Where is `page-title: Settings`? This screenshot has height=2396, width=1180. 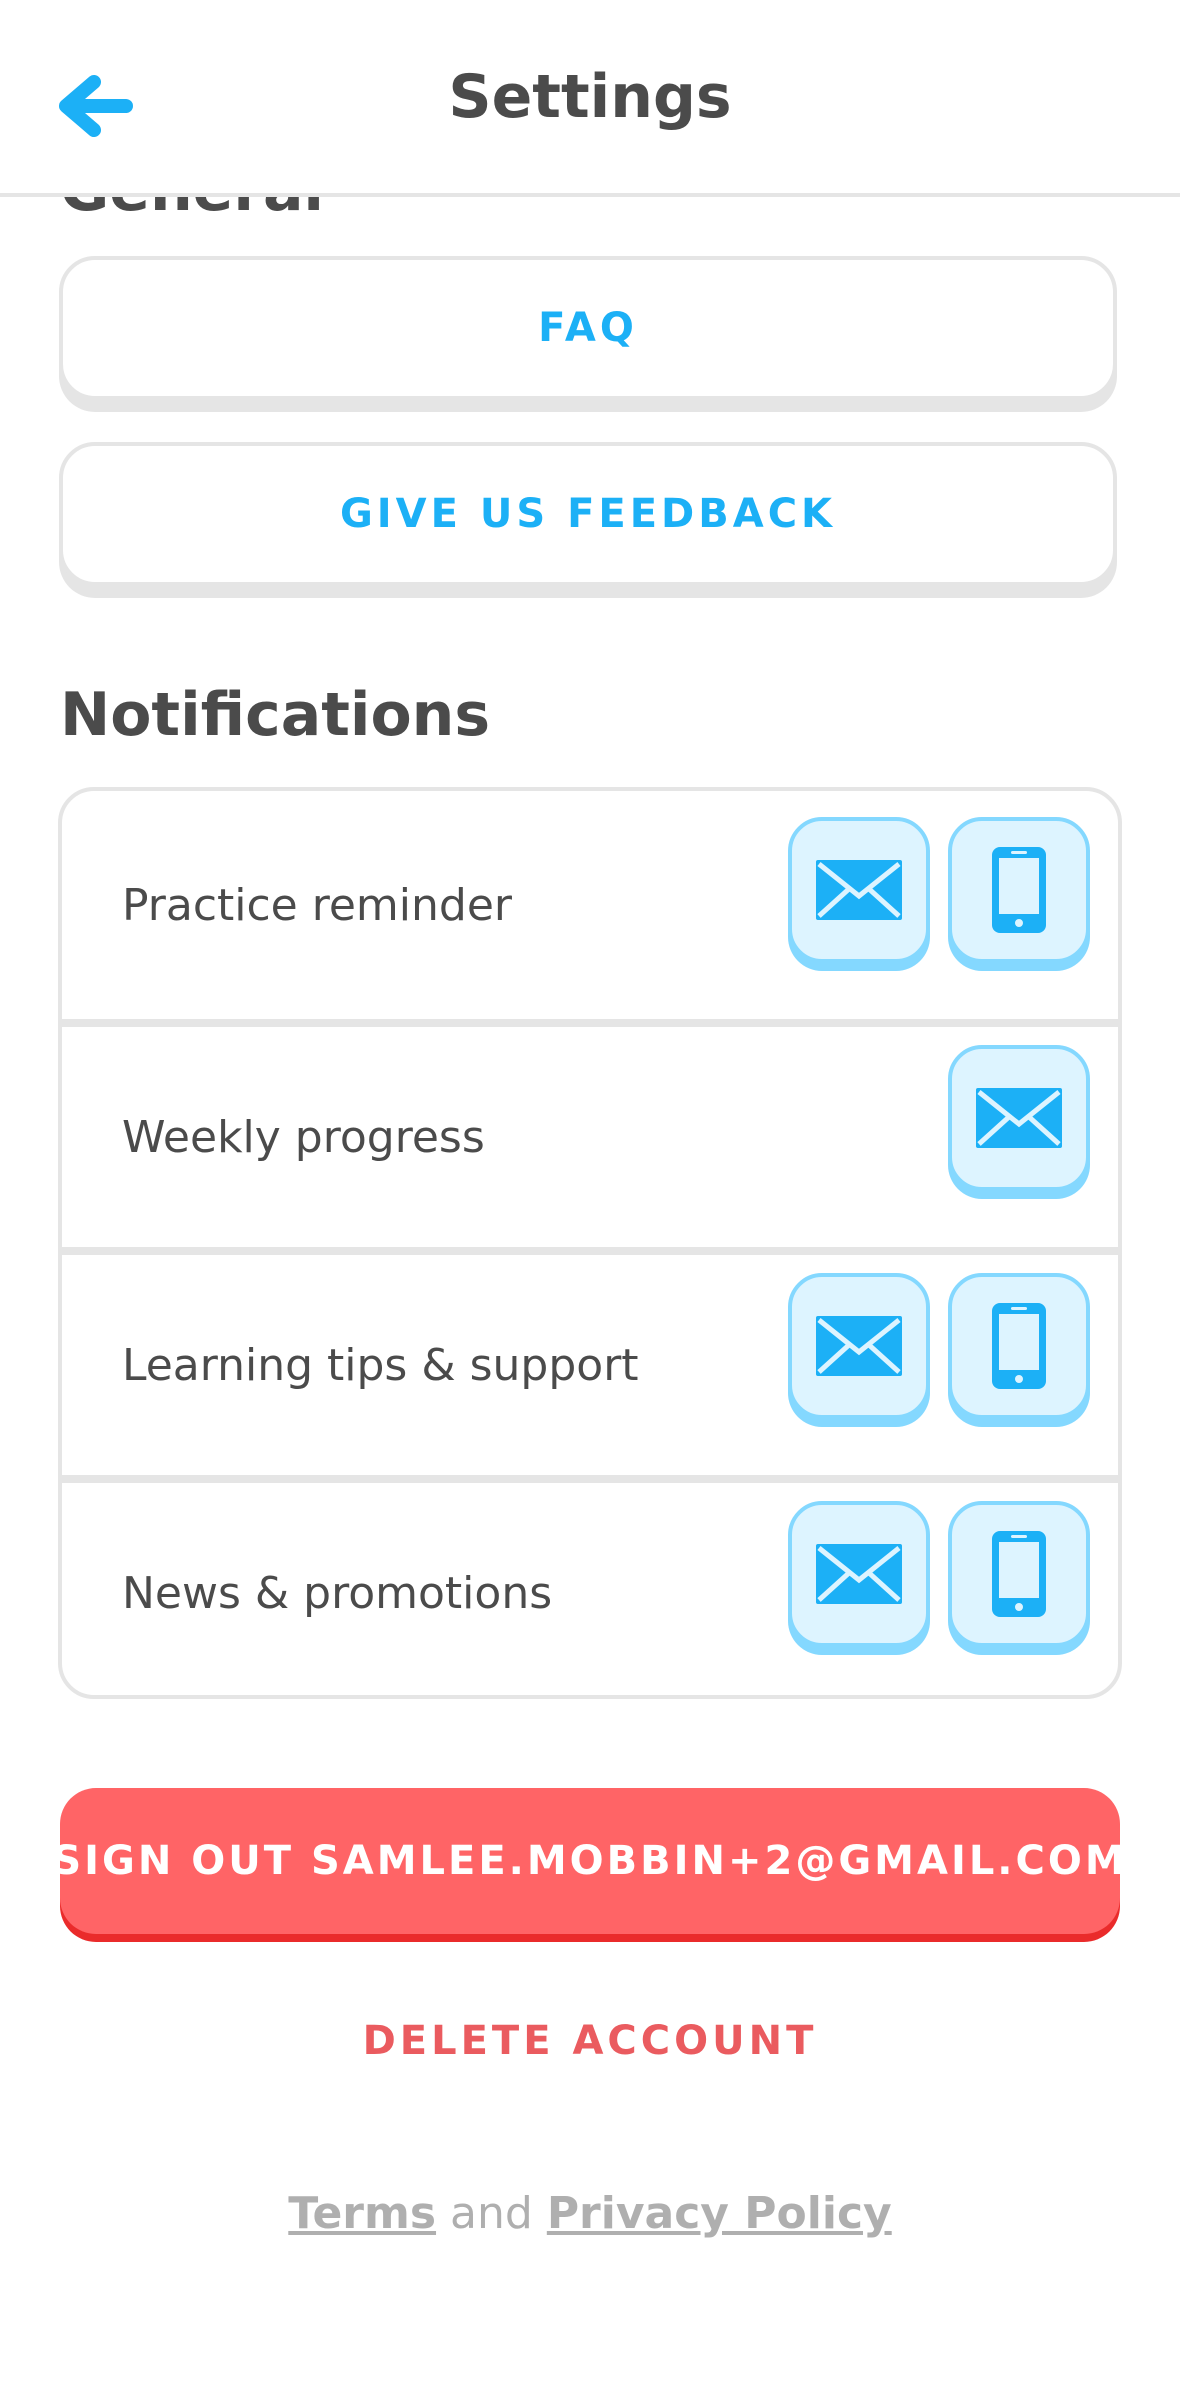 page-title: Settings is located at coordinates (590, 97).